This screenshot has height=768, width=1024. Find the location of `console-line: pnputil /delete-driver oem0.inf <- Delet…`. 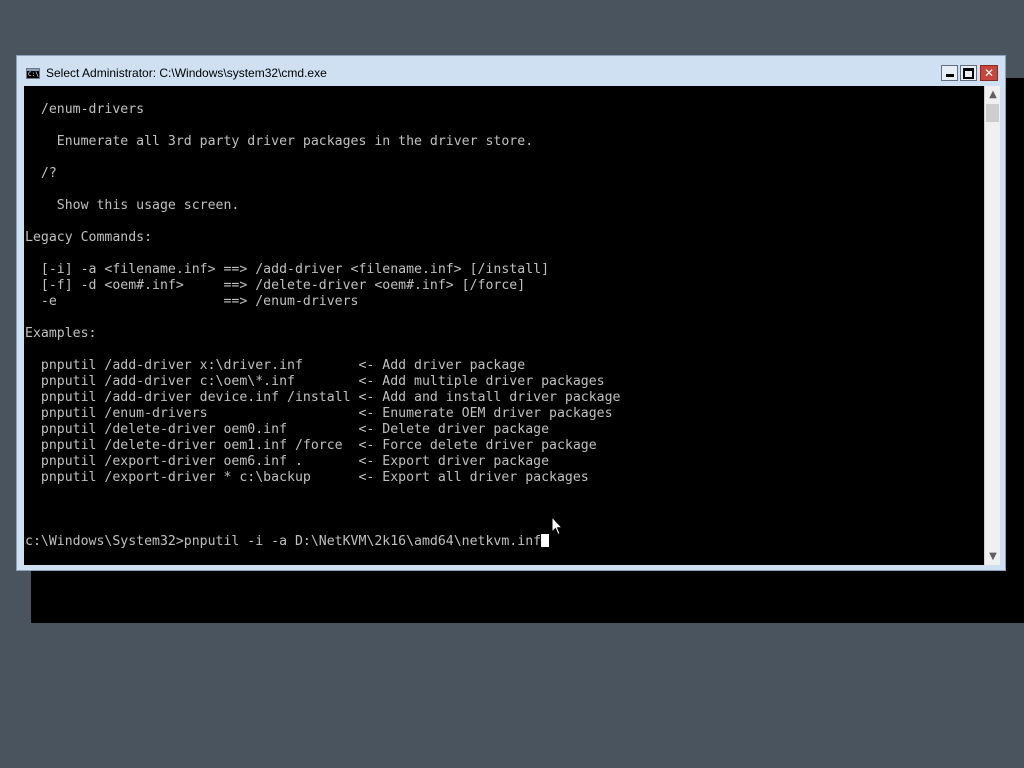

console-line: pnputil /delete-driver oem0.inf <- Delet… is located at coordinates (295, 429).